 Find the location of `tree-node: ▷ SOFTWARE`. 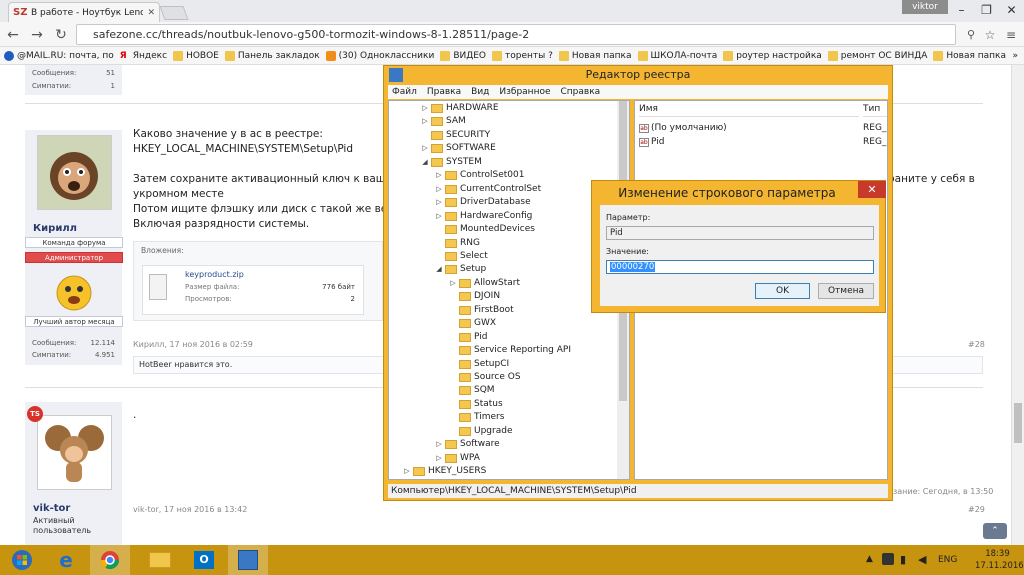

tree-node: ▷ SOFTWARE is located at coordinates (458, 148).